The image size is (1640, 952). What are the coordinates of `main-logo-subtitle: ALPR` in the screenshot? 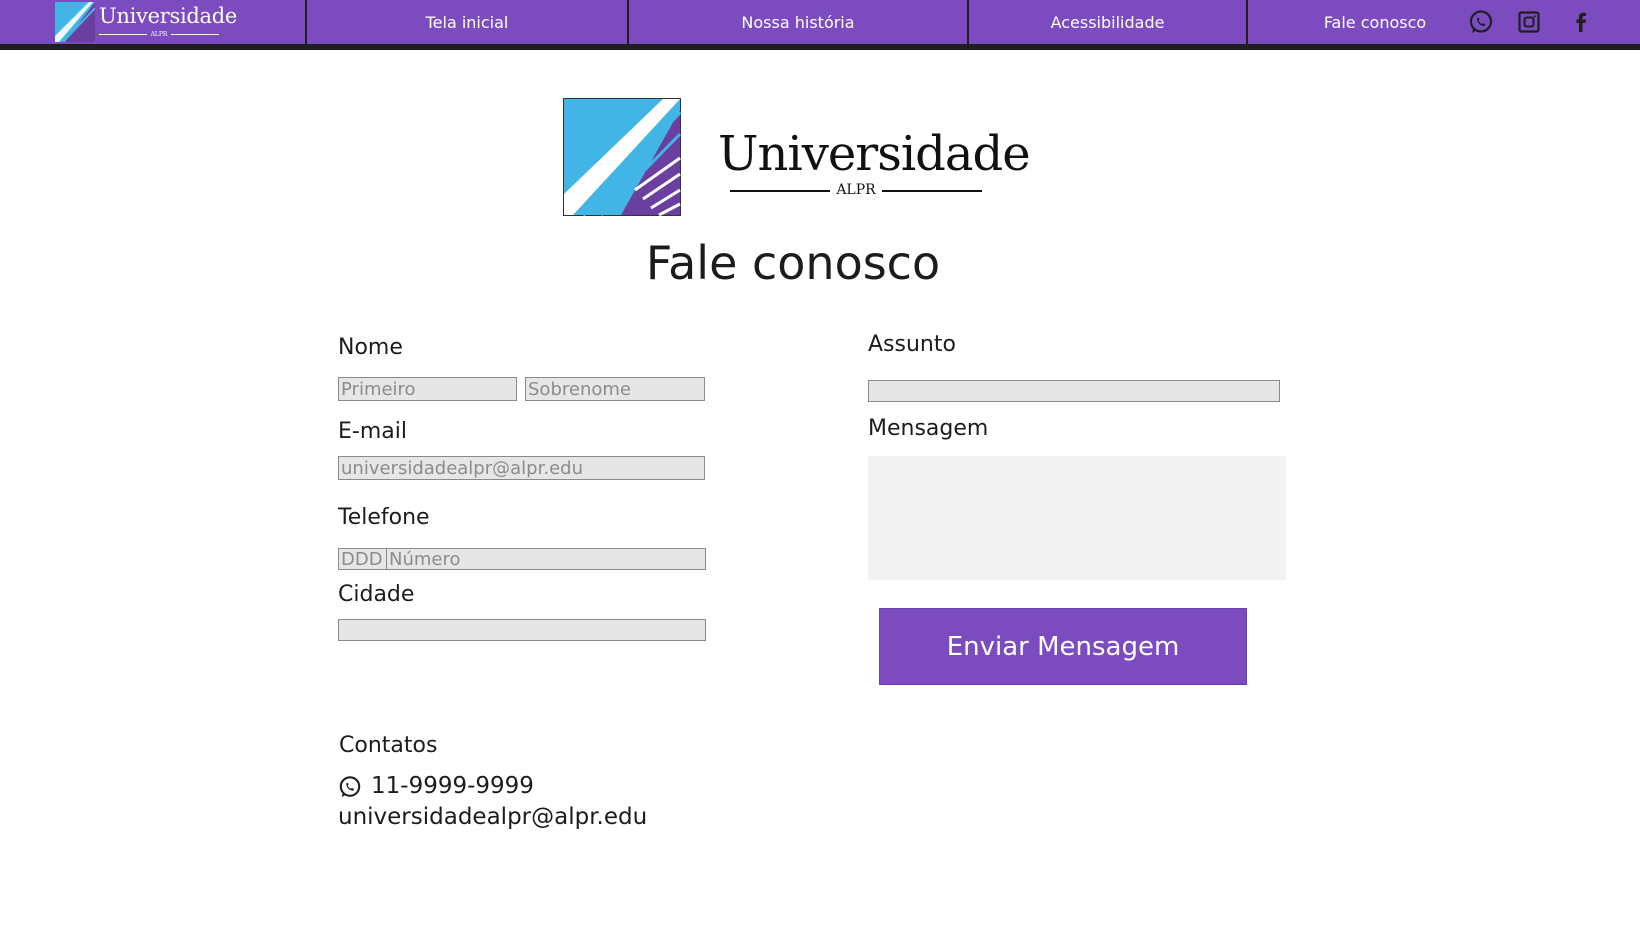 It's located at (856, 190).